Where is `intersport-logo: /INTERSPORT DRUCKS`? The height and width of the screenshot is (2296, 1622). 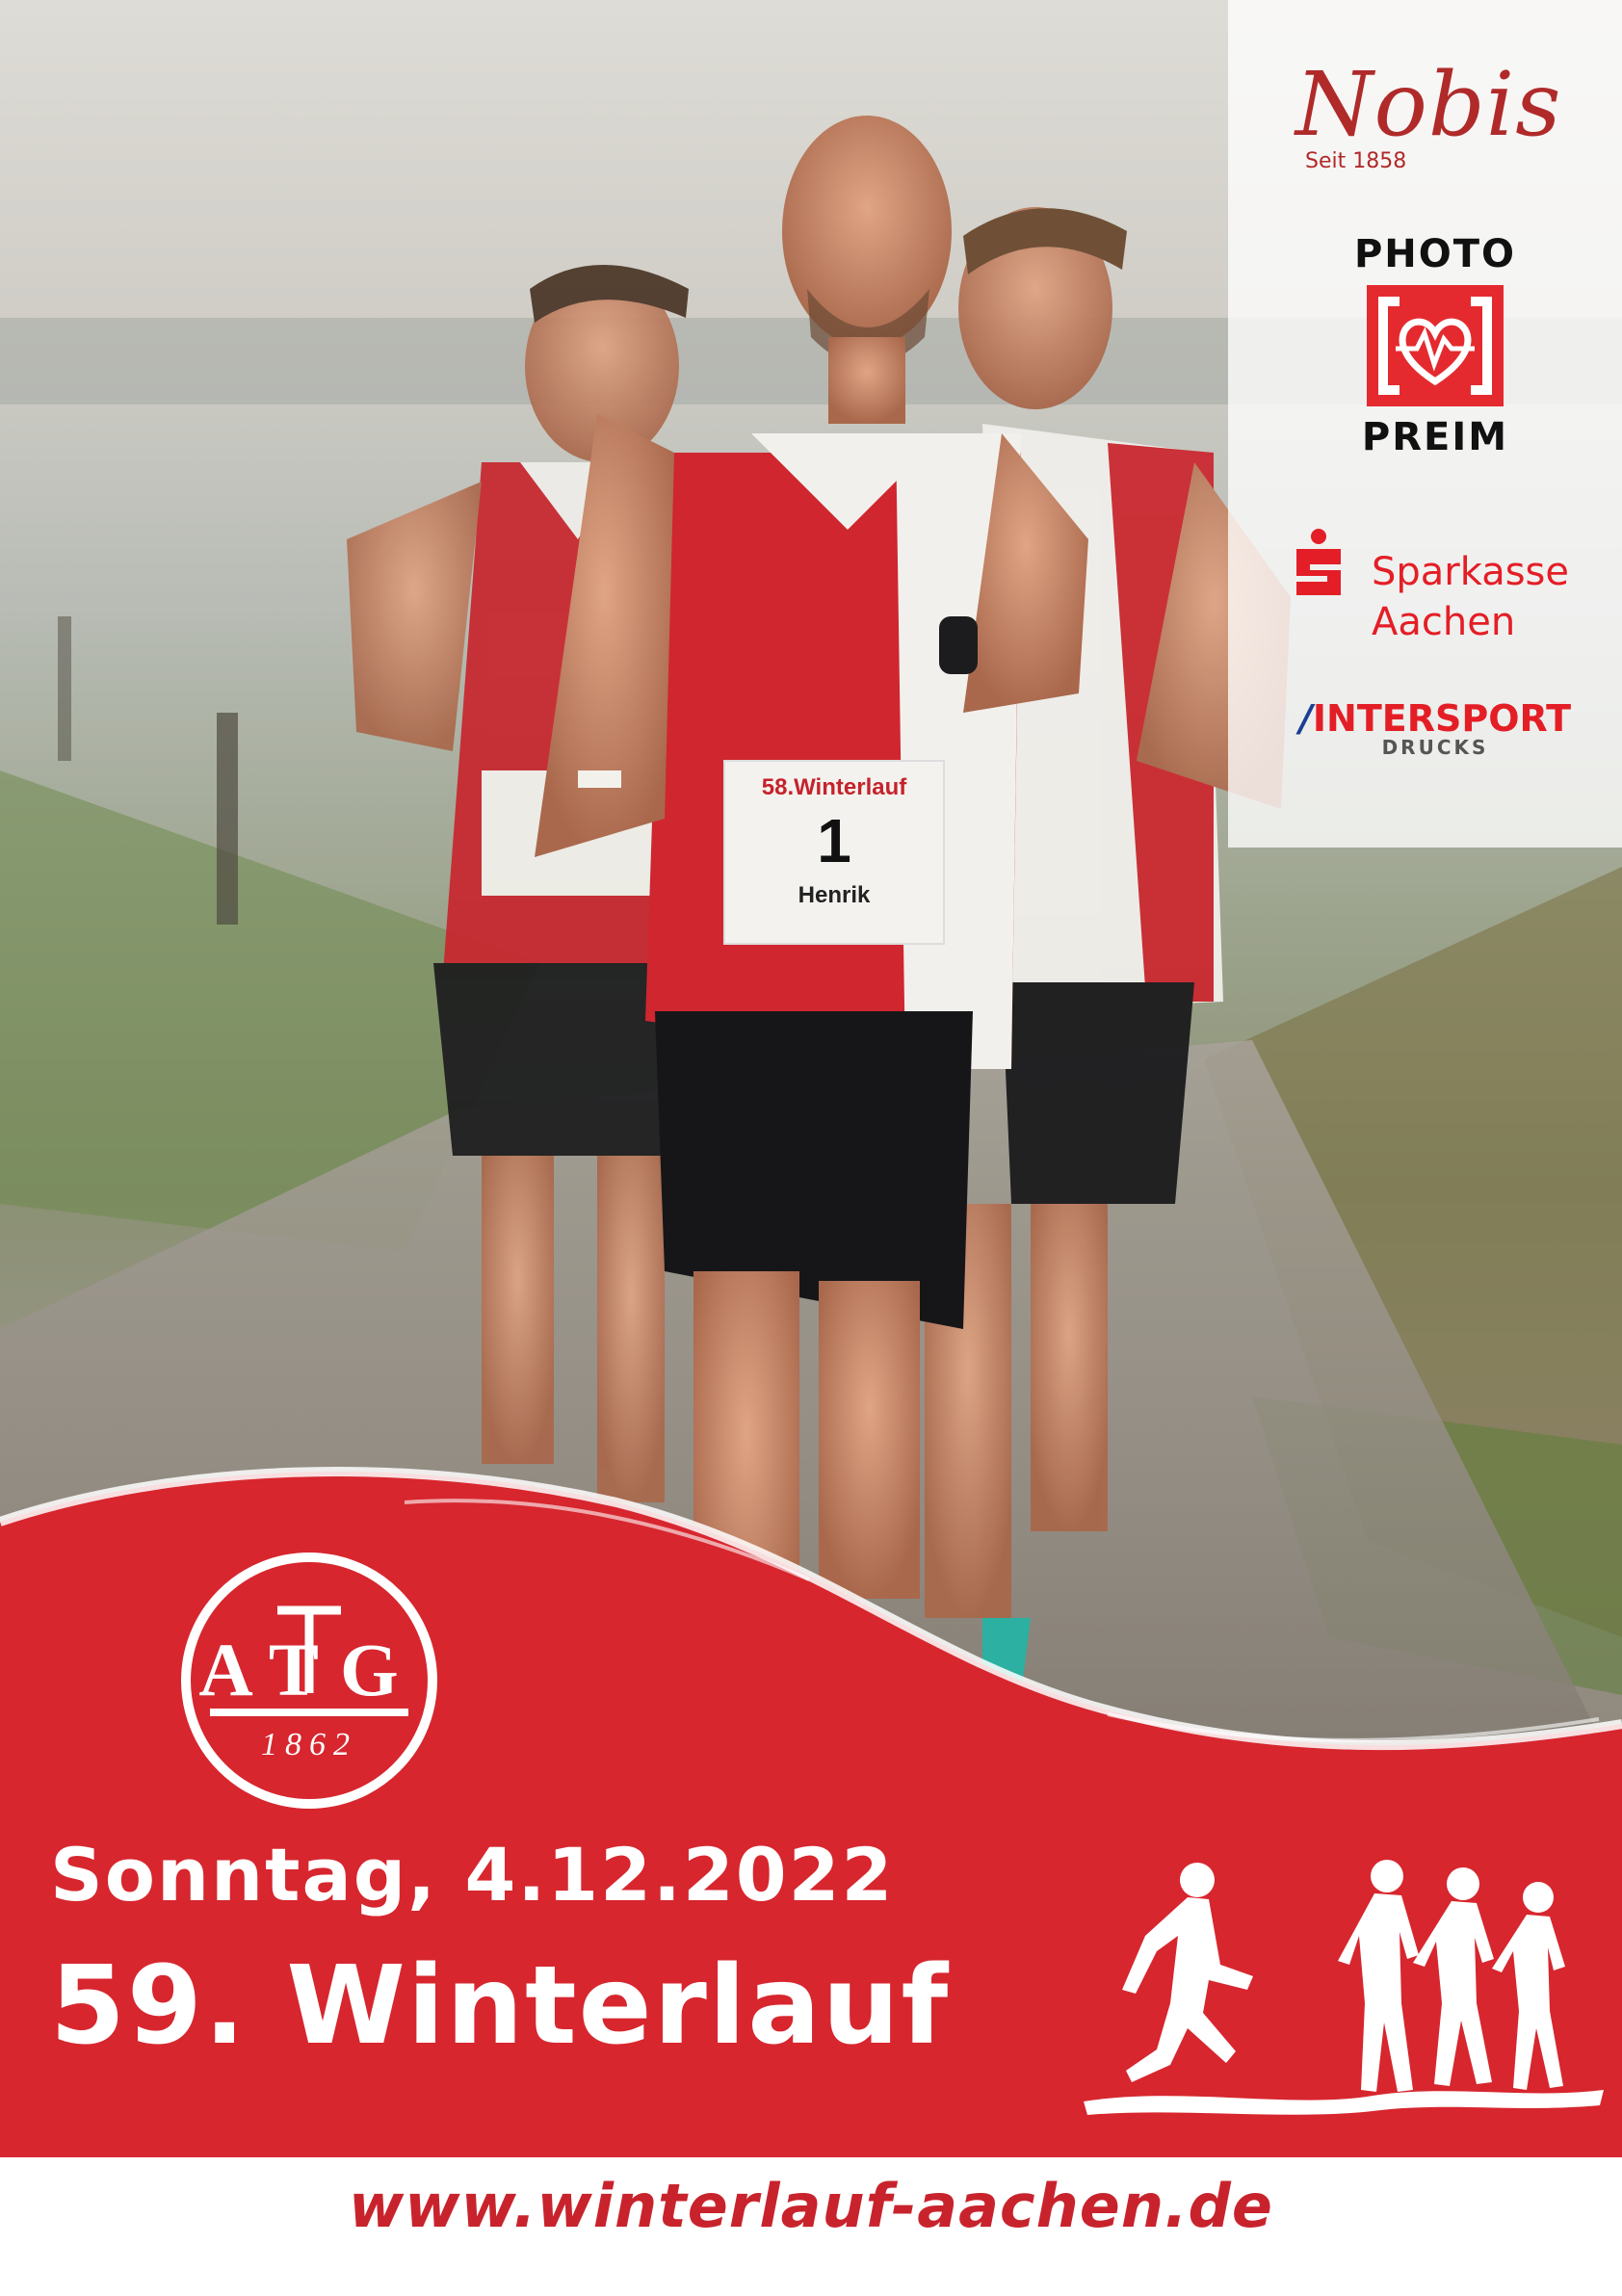 intersport-logo: /INTERSPORT DRUCKS is located at coordinates (1435, 728).